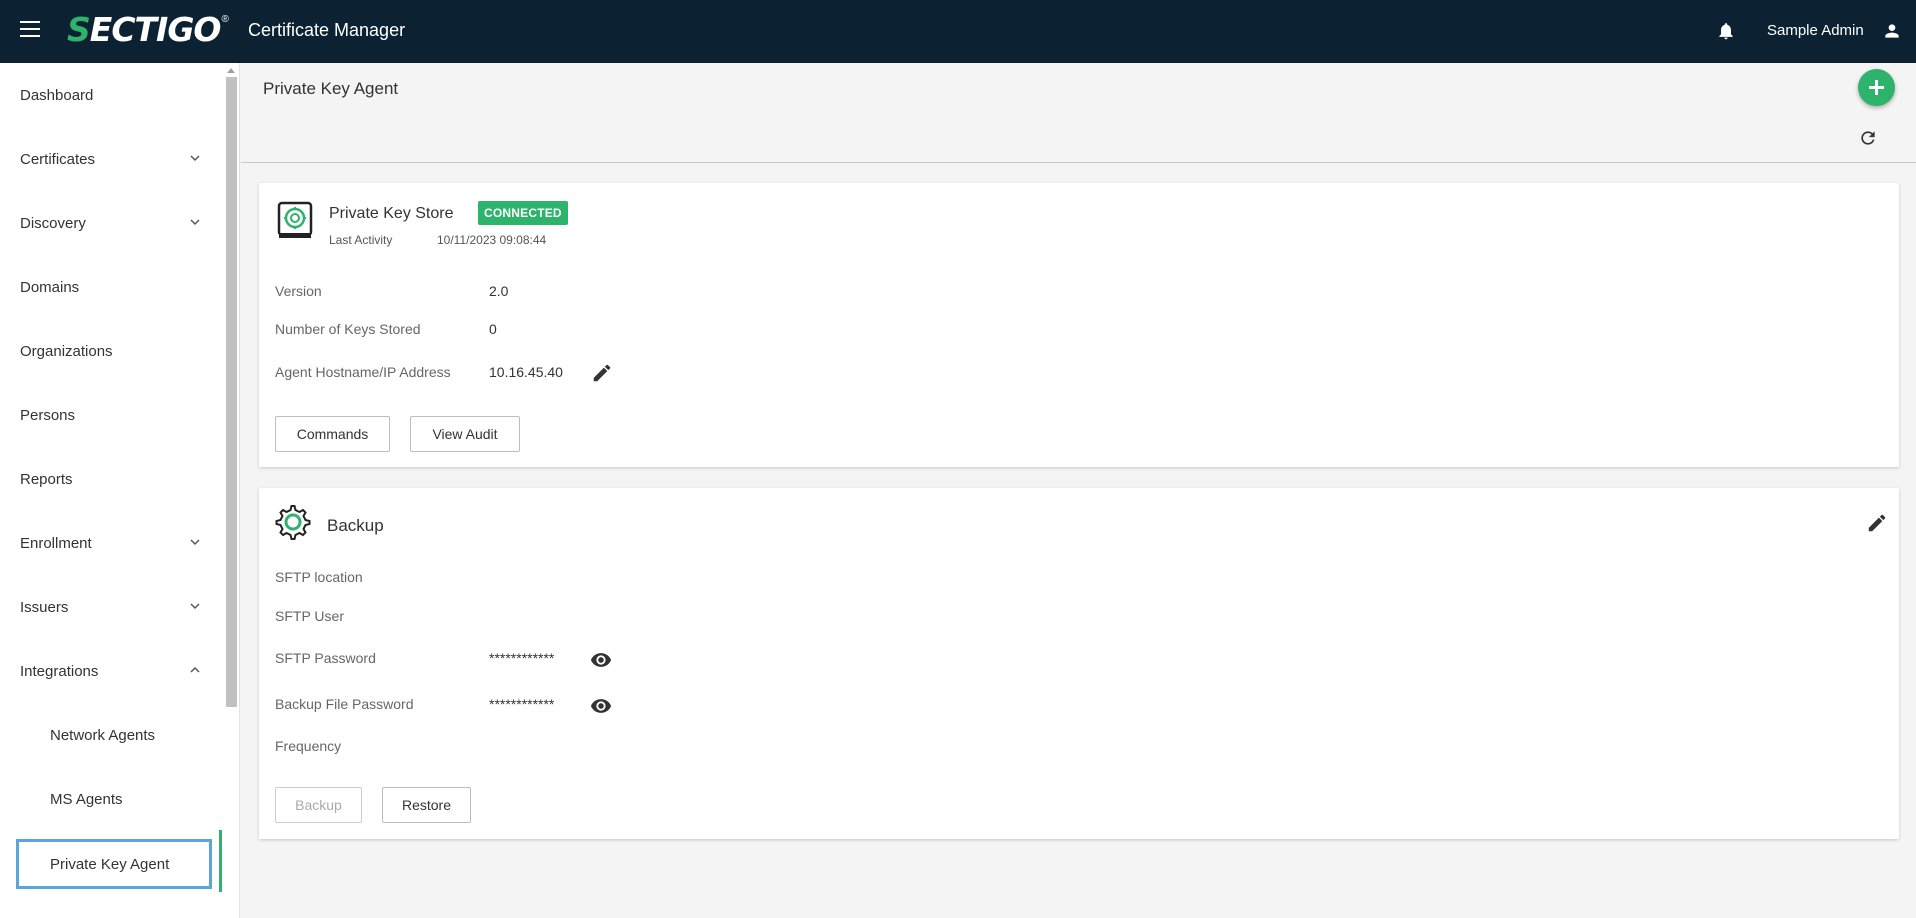 The height and width of the screenshot is (918, 1916). What do you see at coordinates (110, 864) in the screenshot?
I see `sidebar-item-label: Private Key Agent` at bounding box center [110, 864].